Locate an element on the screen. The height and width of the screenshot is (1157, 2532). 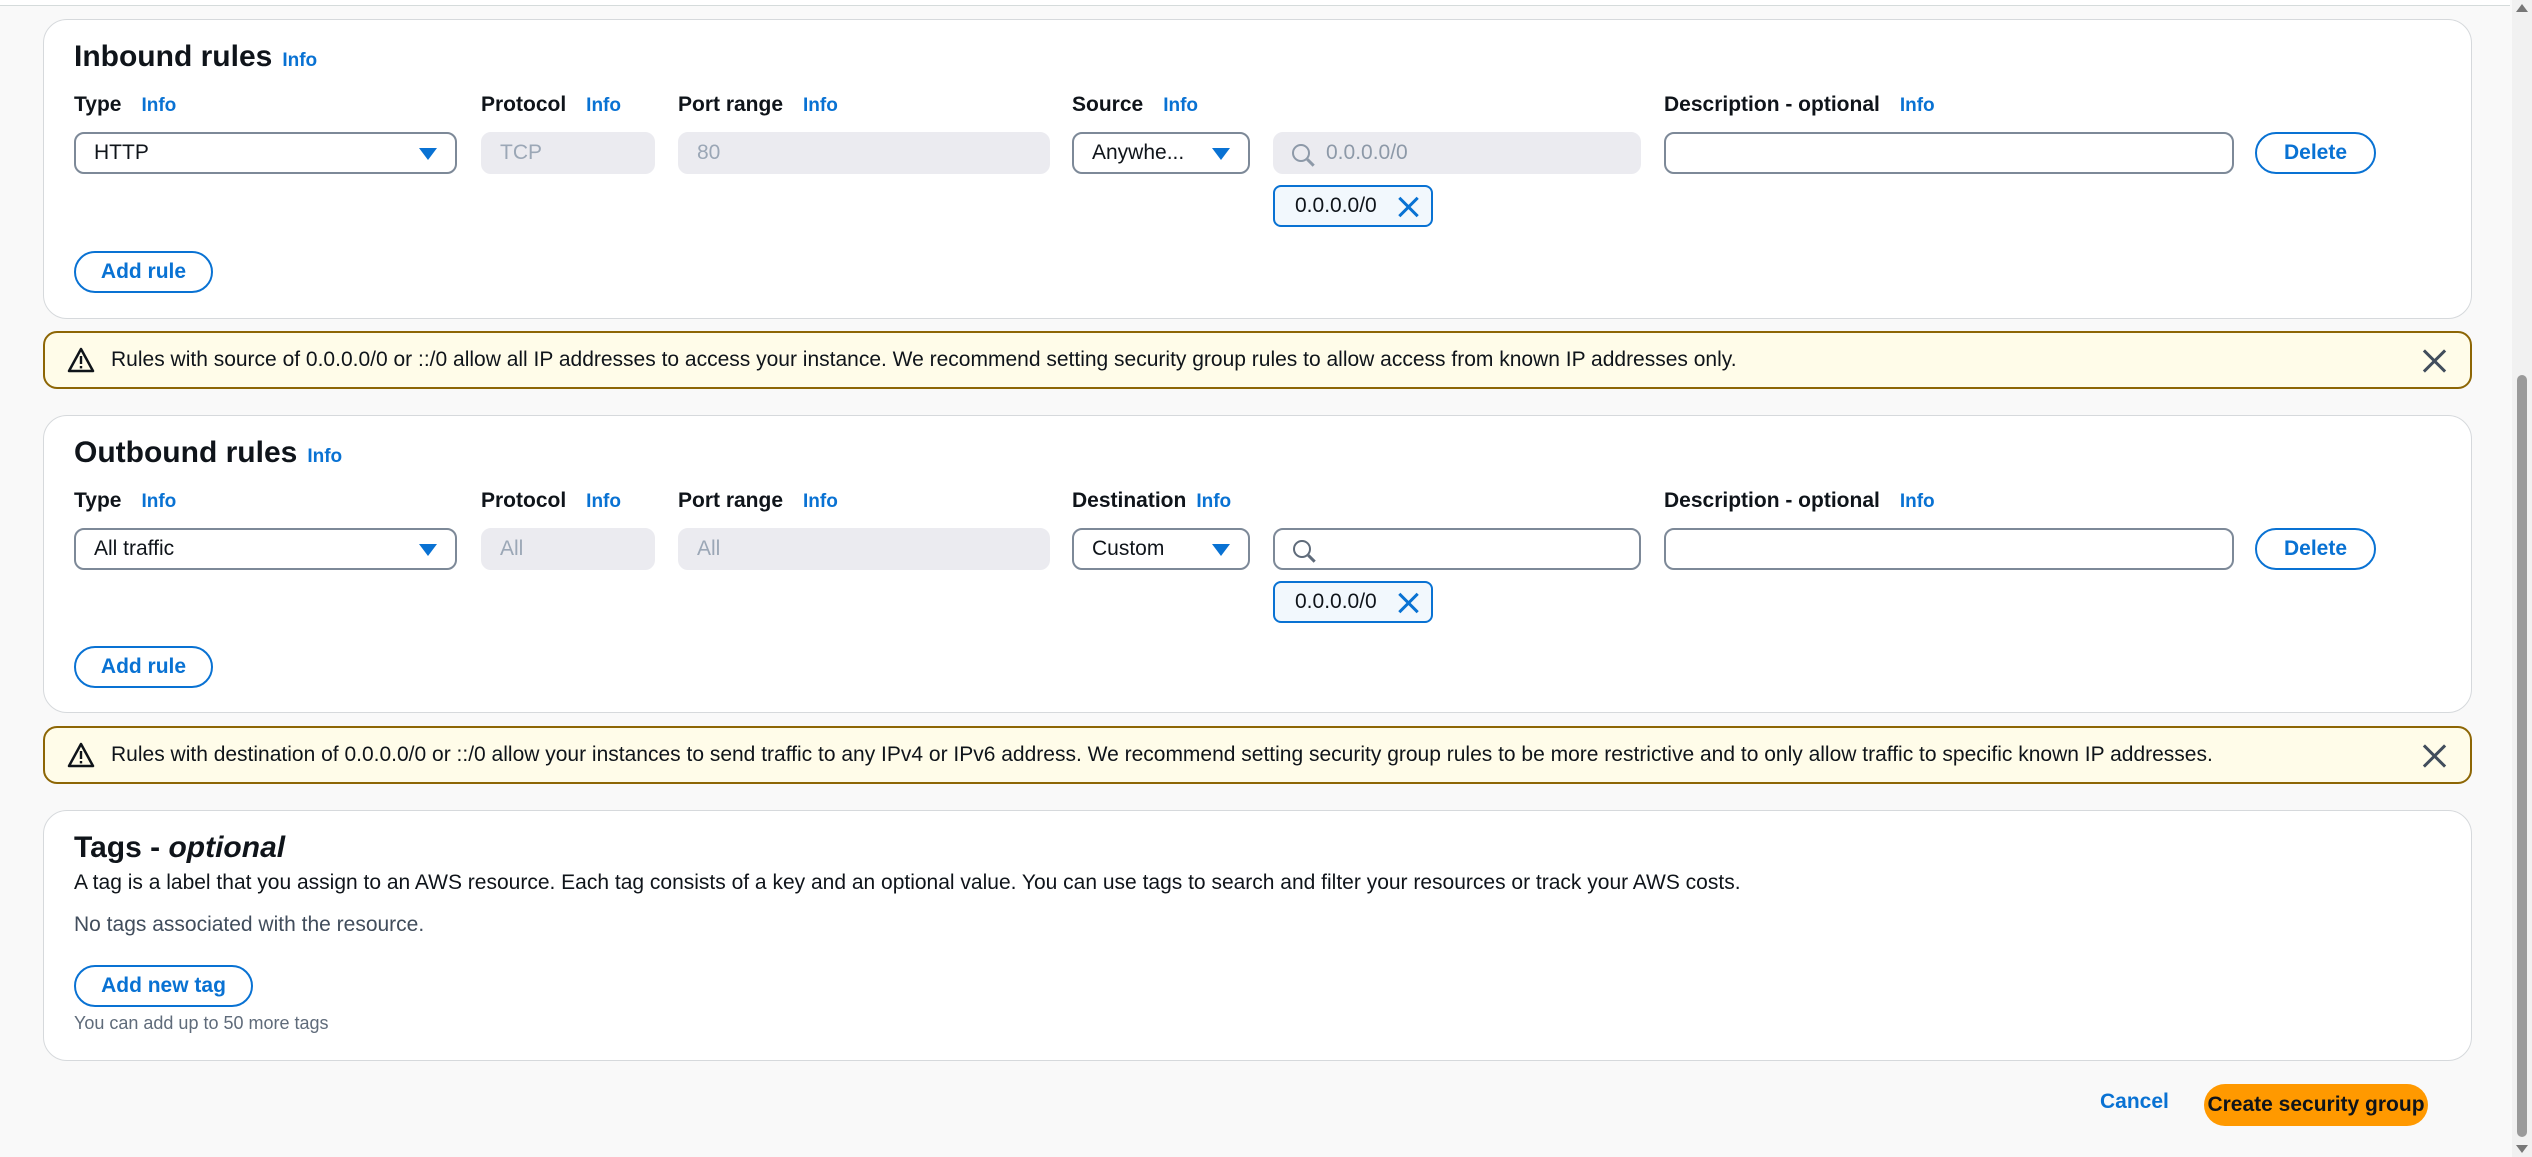
create-security-group-button: Create security group is located at coordinates (2316, 1105).